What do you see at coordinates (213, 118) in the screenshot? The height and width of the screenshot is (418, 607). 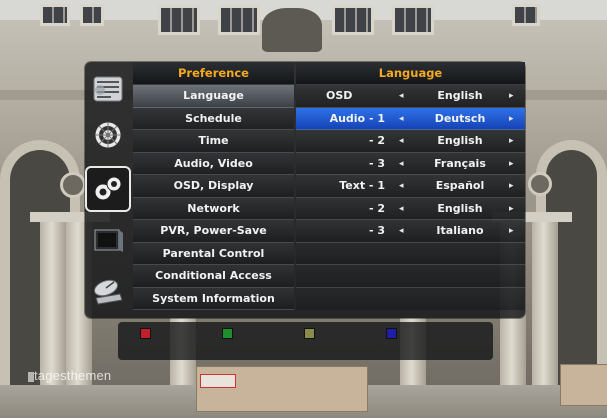 I see `menu-item-schedule: Schedule` at bounding box center [213, 118].